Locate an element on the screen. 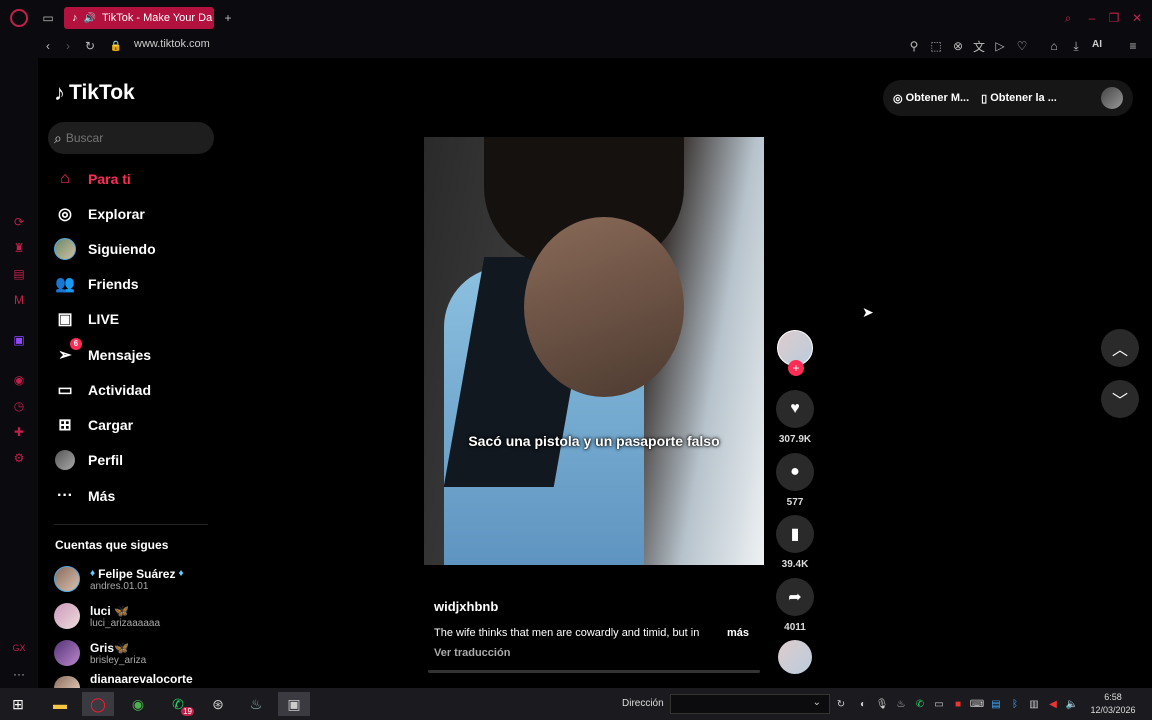 The height and width of the screenshot is (720, 1152). comment-button: ● is located at coordinates (795, 472).